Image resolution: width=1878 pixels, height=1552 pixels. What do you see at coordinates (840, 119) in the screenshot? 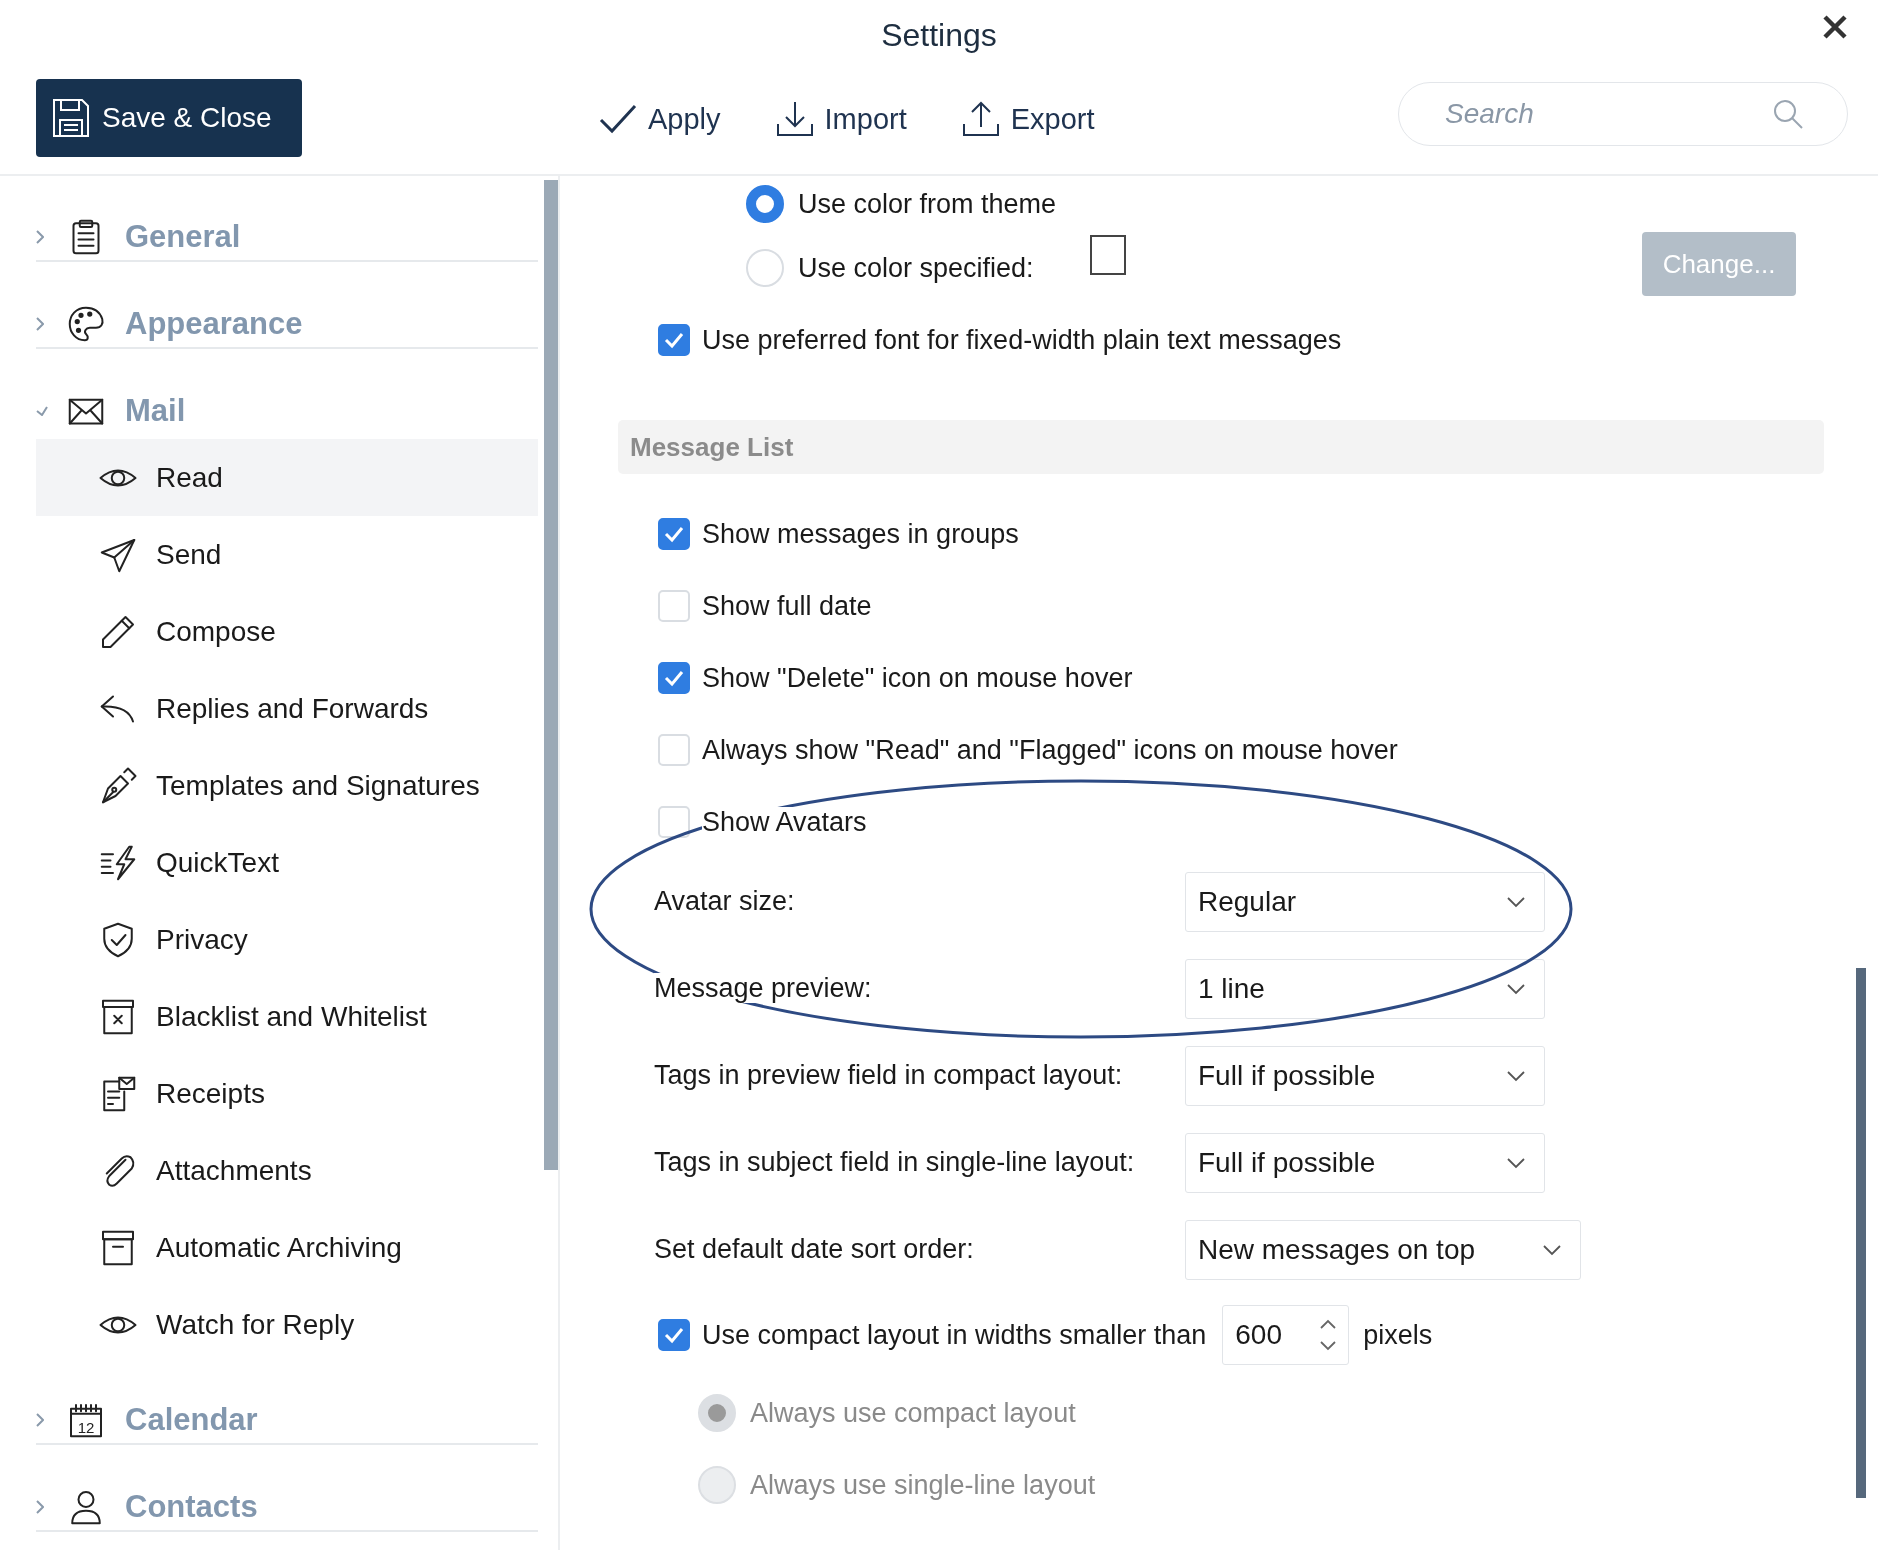
I see `import-button: Import` at bounding box center [840, 119].